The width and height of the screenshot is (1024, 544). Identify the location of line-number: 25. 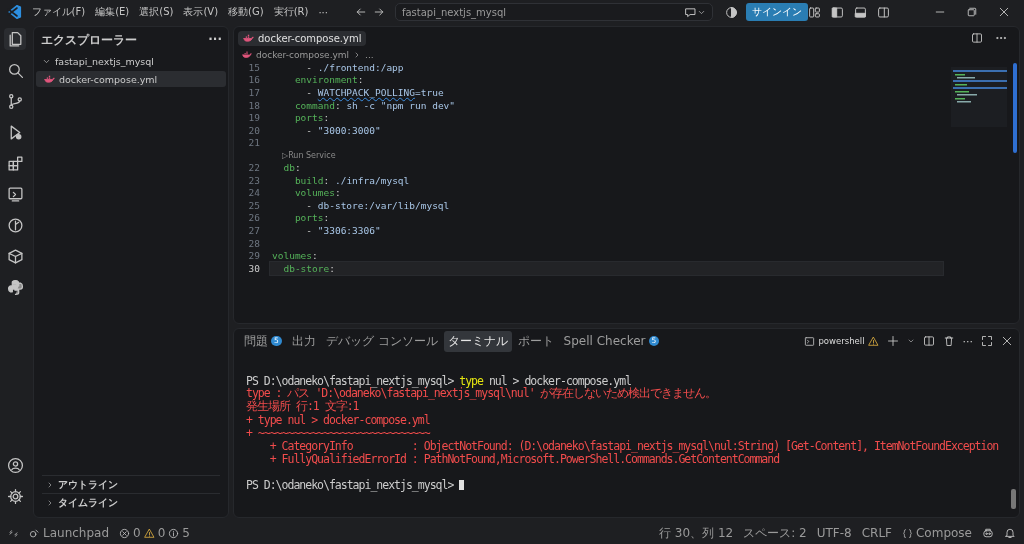
(254, 205).